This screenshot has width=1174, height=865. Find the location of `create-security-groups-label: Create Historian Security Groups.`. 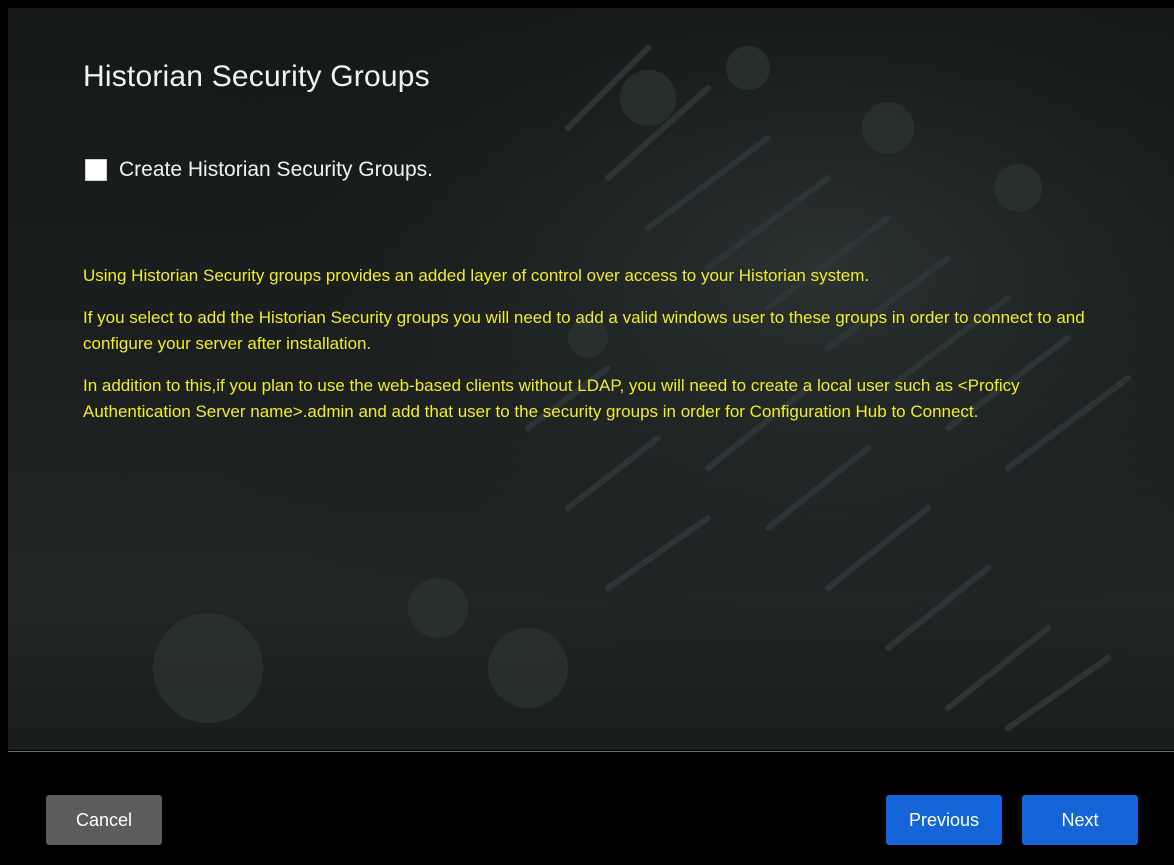

create-security-groups-label: Create Historian Security Groups. is located at coordinates (276, 169).